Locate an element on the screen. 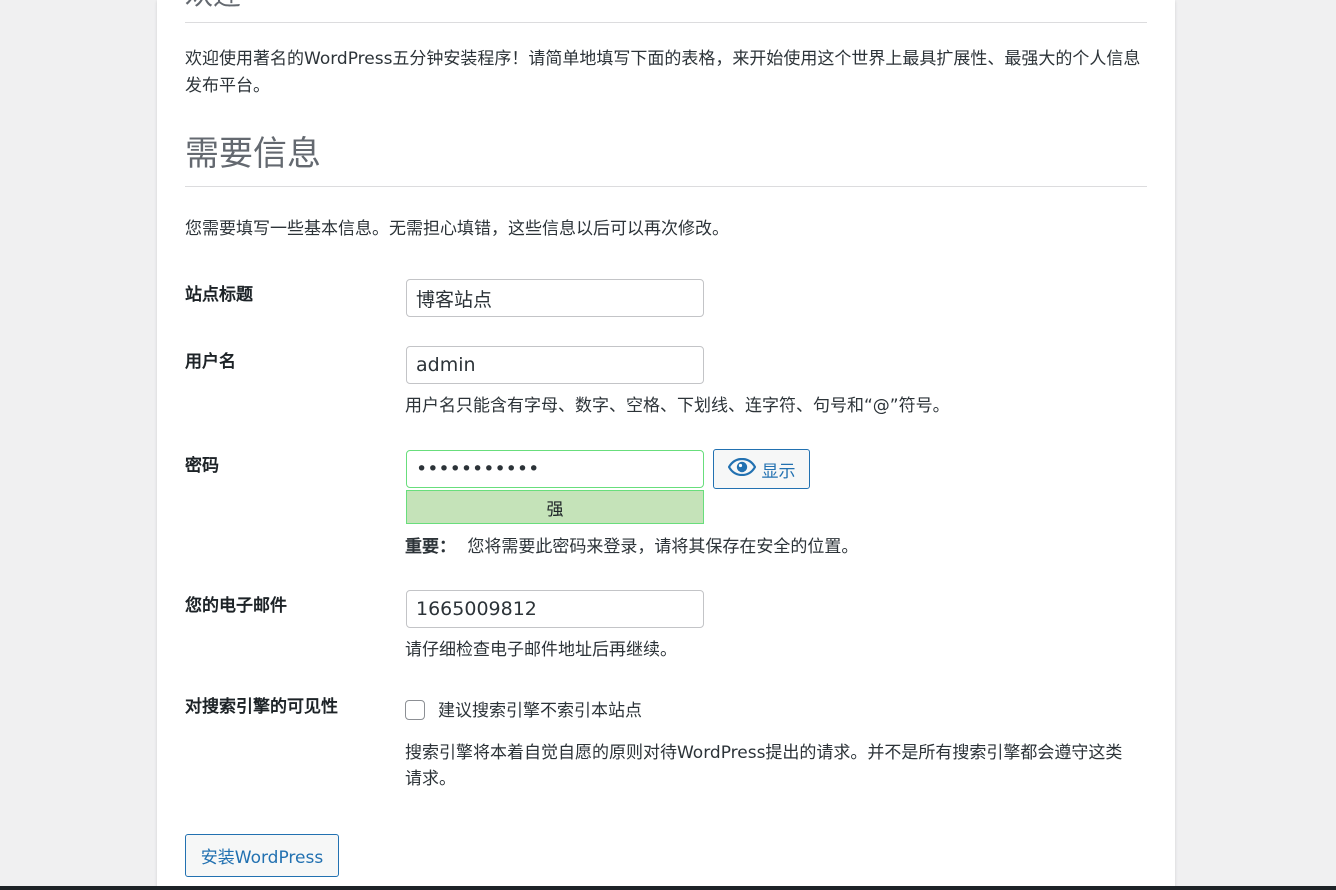  password-label: 密码 is located at coordinates (202, 466).